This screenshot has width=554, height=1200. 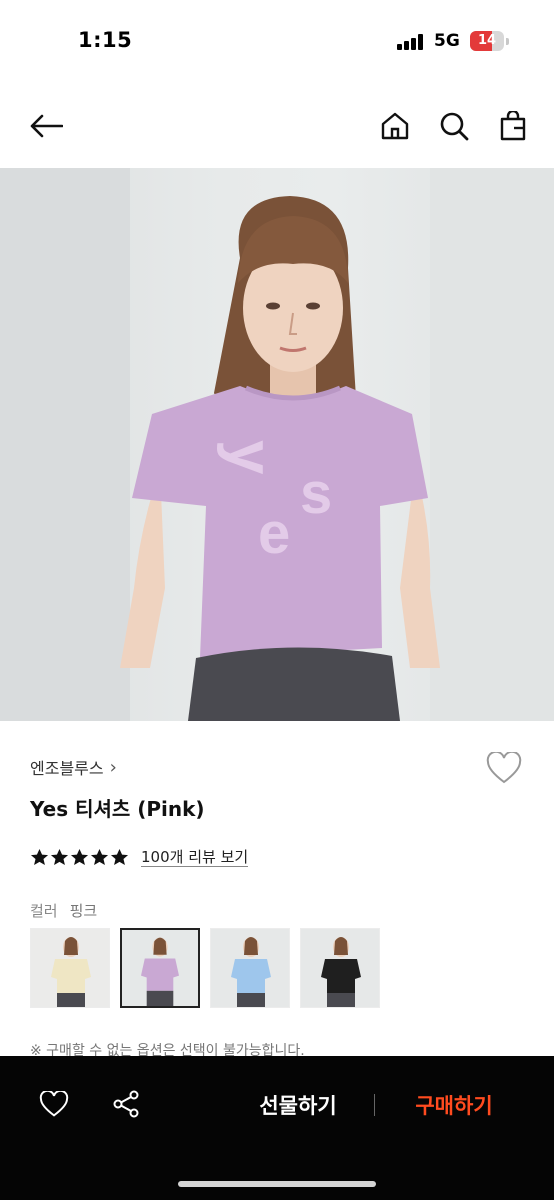 I want to click on battery-tip, so click(x=507, y=41).